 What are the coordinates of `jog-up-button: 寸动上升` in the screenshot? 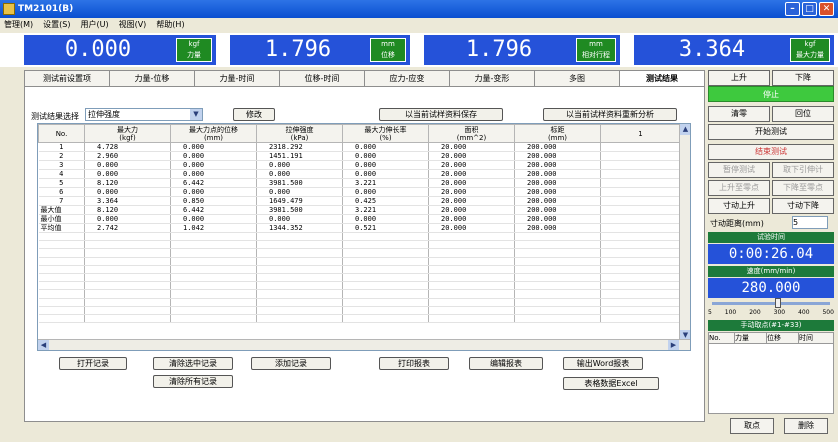 It's located at (739, 206).